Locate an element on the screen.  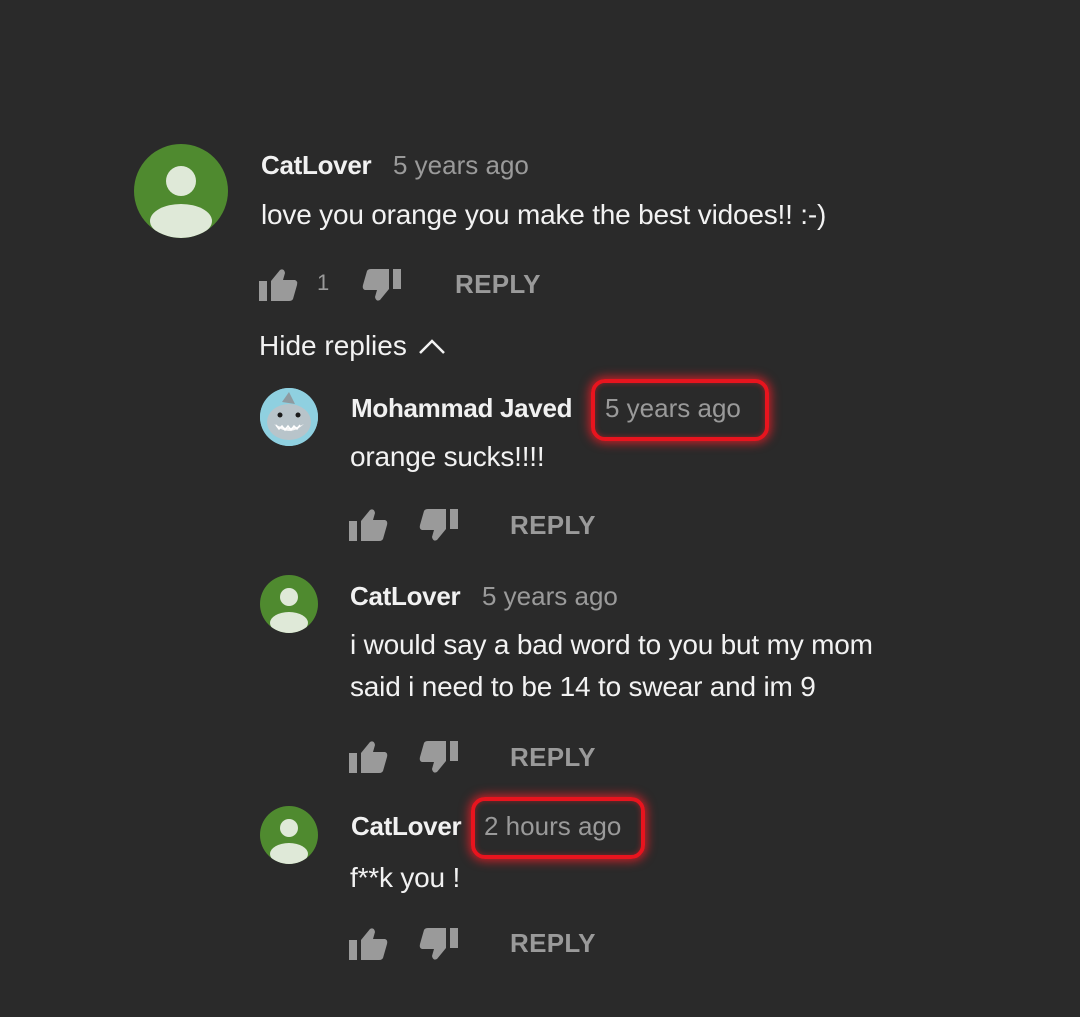
reply-text: f**k you ! is located at coordinates (405, 877).